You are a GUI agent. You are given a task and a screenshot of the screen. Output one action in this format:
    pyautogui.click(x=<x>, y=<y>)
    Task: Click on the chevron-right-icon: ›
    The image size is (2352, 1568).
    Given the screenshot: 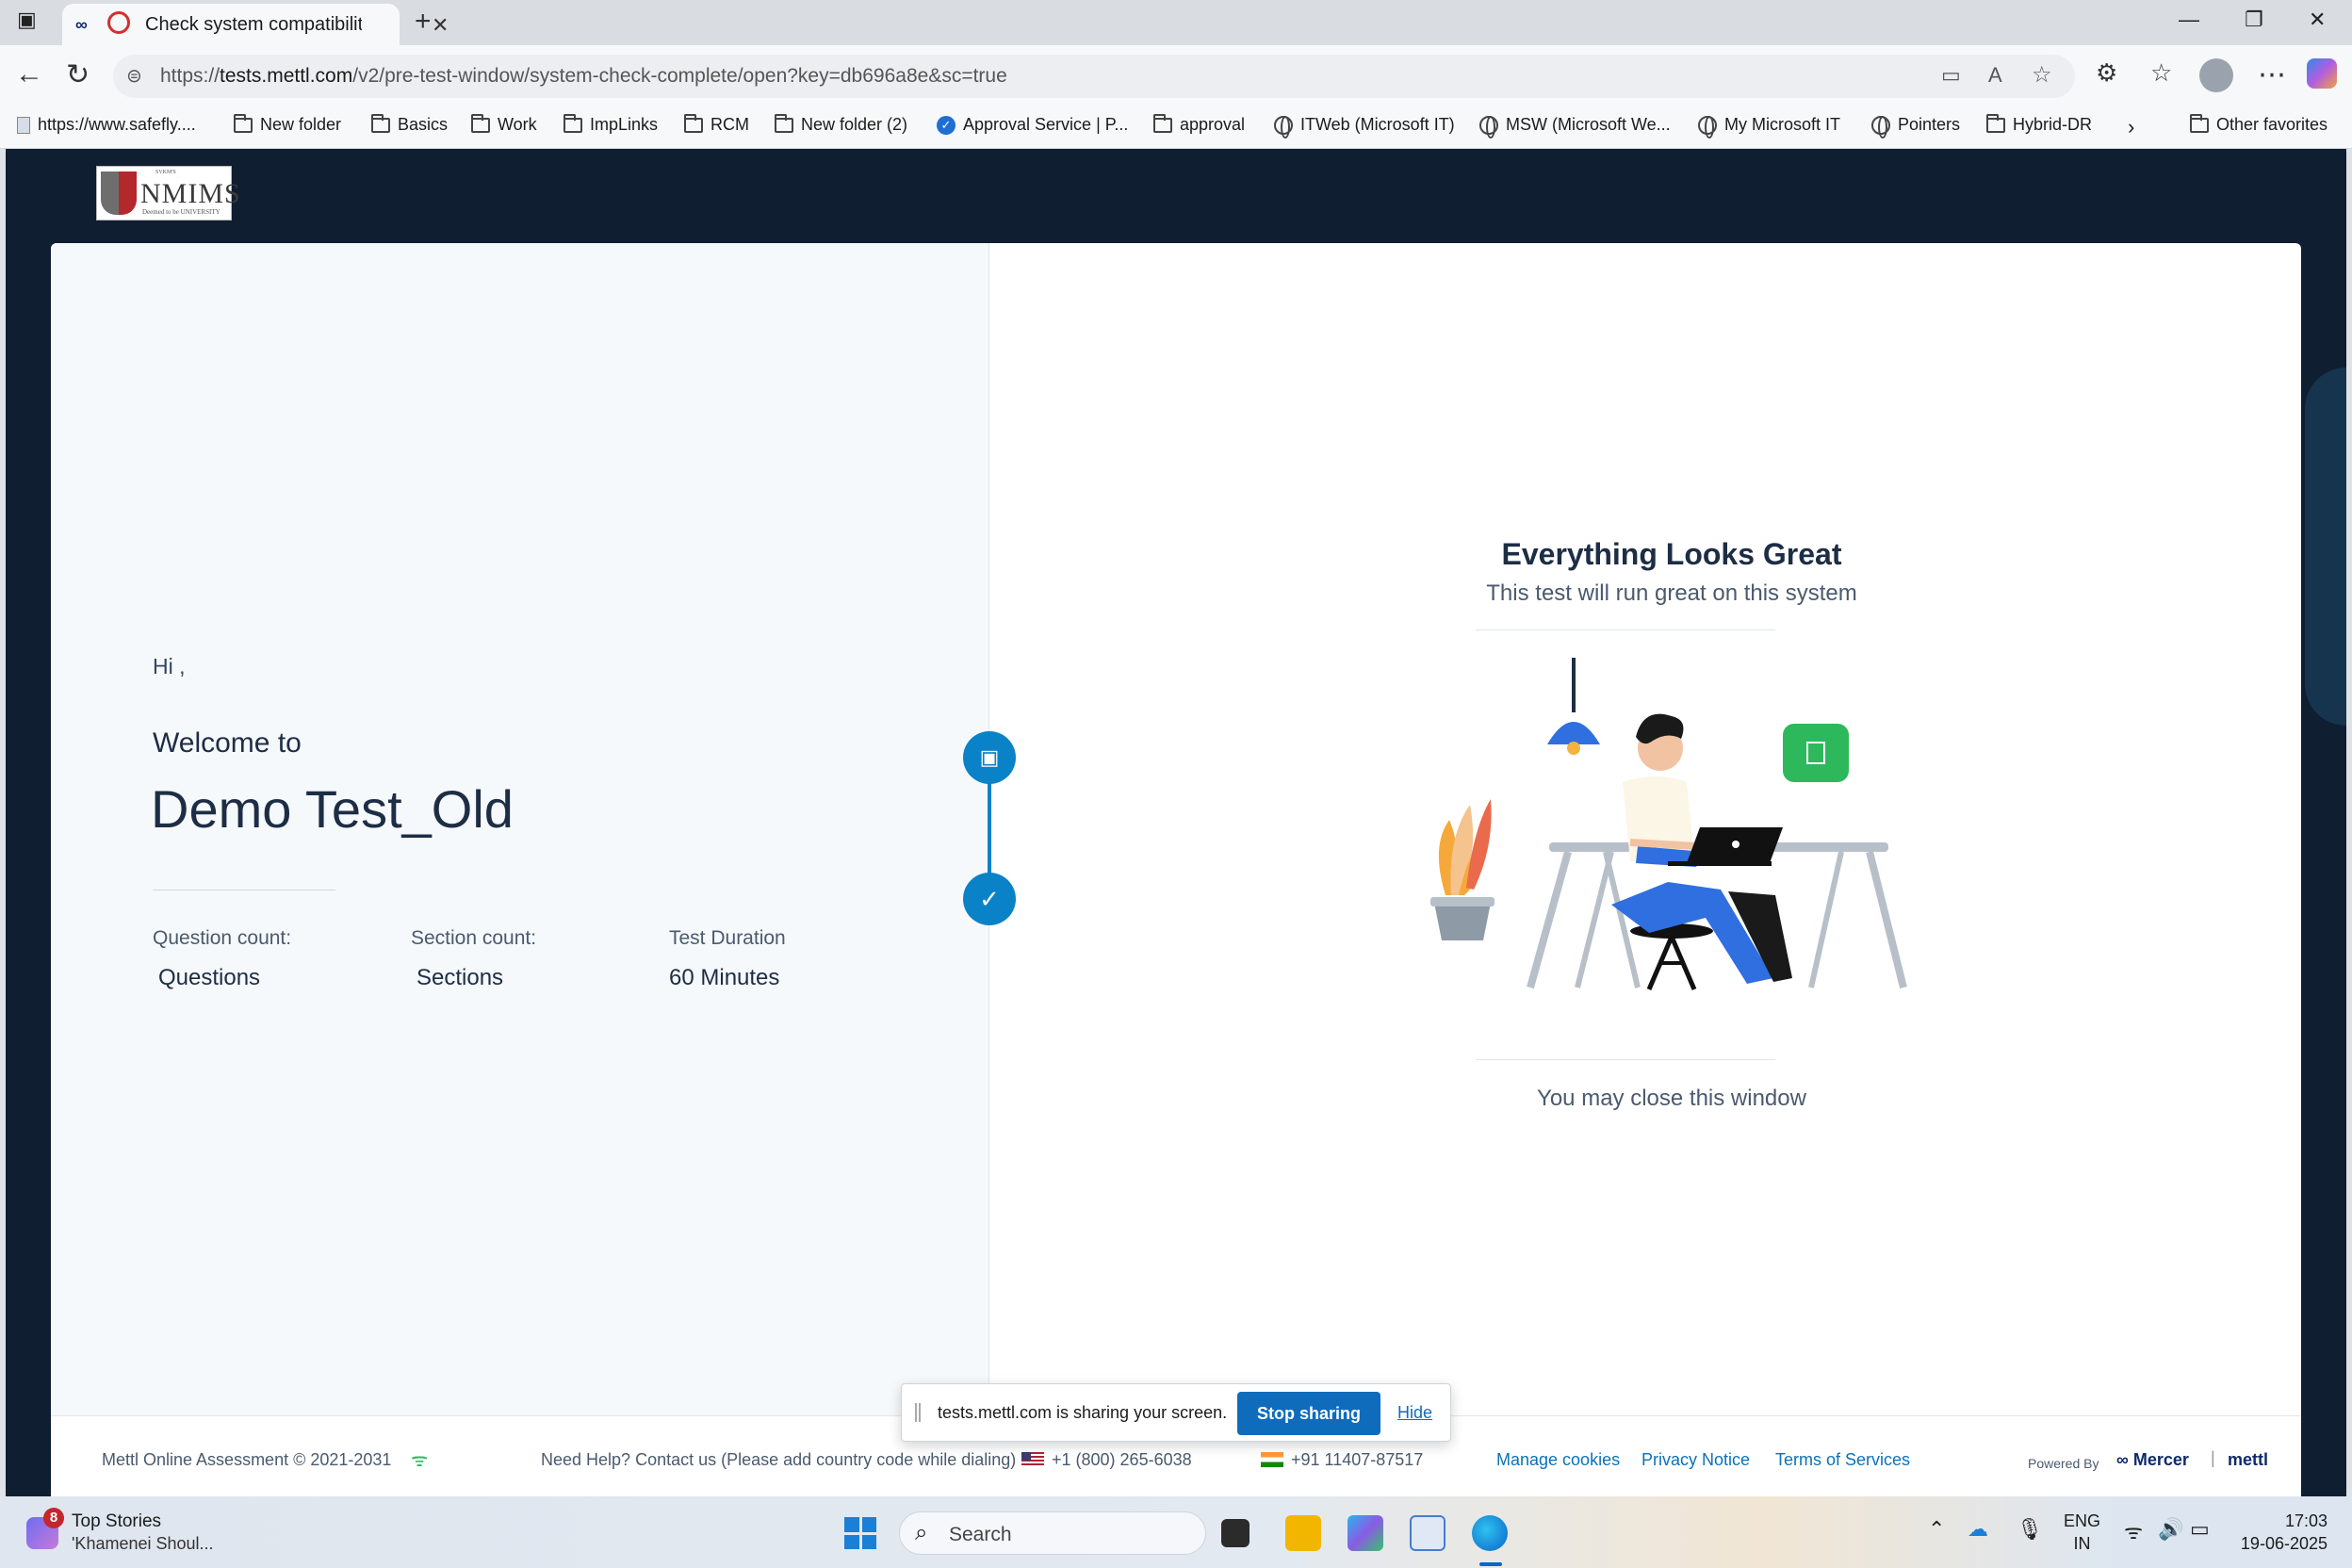 What is the action you would take?
    pyautogui.click(x=2131, y=127)
    